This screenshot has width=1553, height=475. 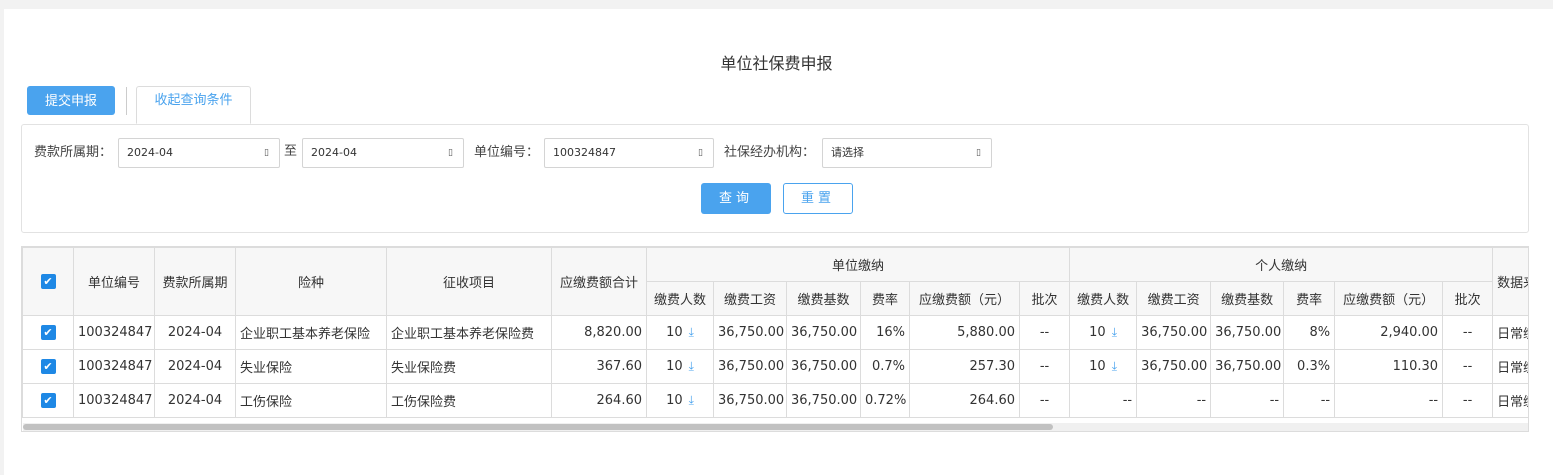 What do you see at coordinates (818, 198) in the screenshot?
I see `reset-button: 重置` at bounding box center [818, 198].